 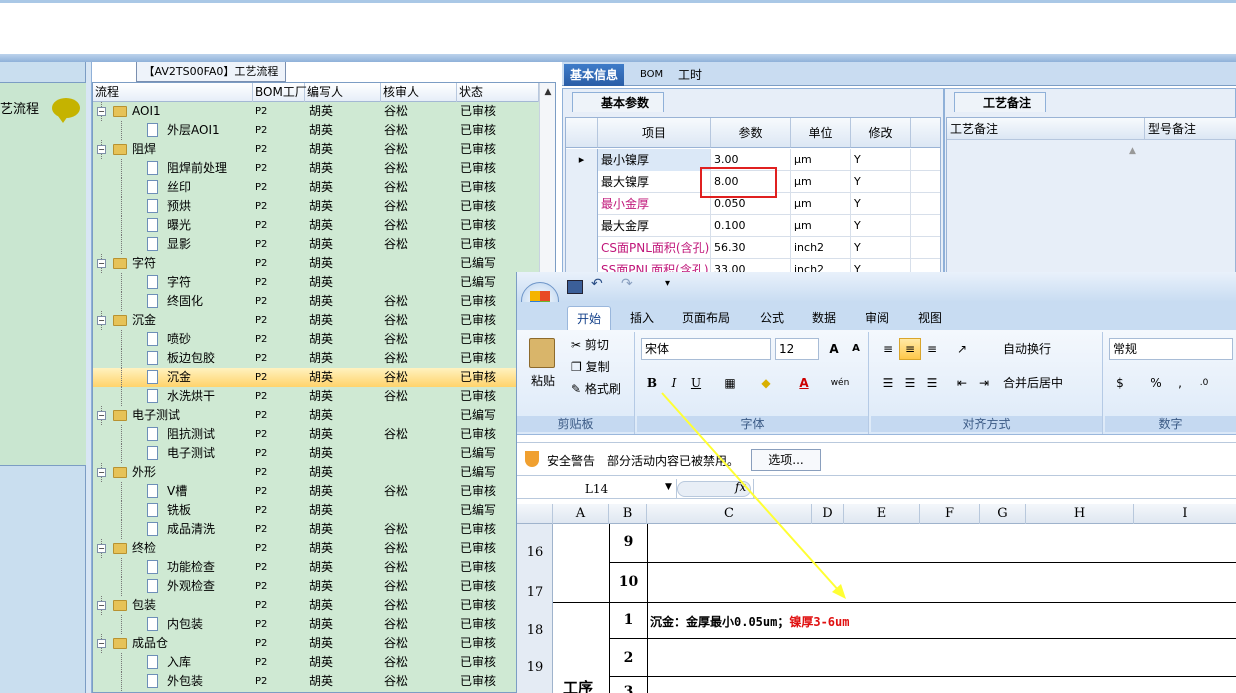 What do you see at coordinates (316, 130) in the screenshot?
I see `tree-row: 外层AOI1 P2 胡英 谷松 已审核` at bounding box center [316, 130].